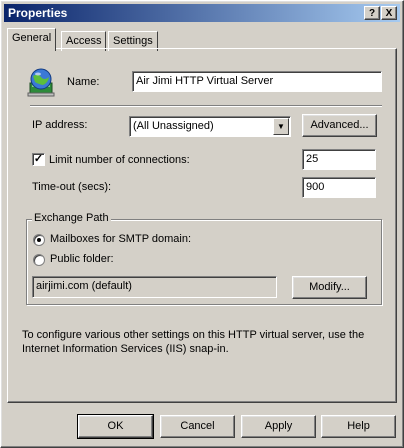 The height and width of the screenshot is (448, 404). Describe the element at coordinates (206, 106) in the screenshot. I see `separator` at that location.